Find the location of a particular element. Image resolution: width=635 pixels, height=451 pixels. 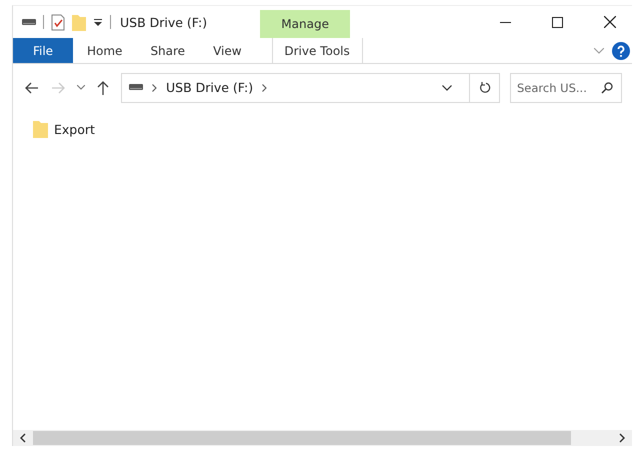

window-title: USB Drive (F:) is located at coordinates (164, 22).